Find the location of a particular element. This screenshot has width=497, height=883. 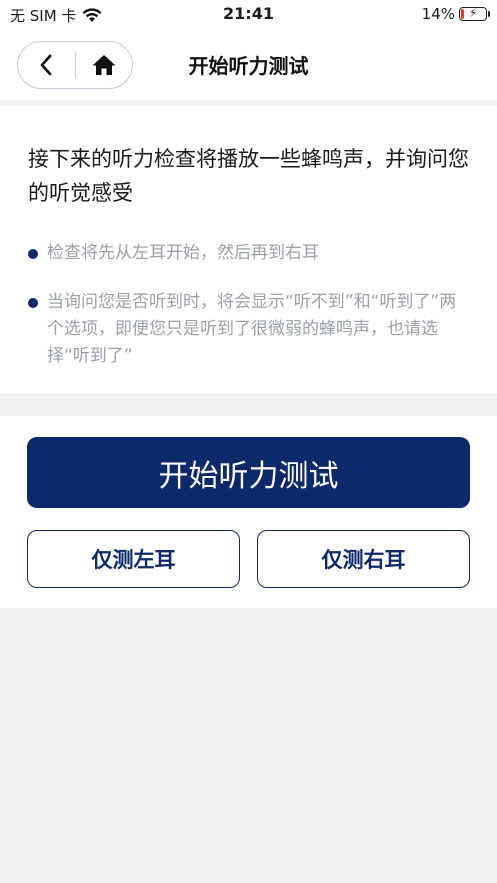

instructions-intro: 接下来的听力检查将播放一些蜂鸣声，并询问您的听觉感受 is located at coordinates (248, 176).